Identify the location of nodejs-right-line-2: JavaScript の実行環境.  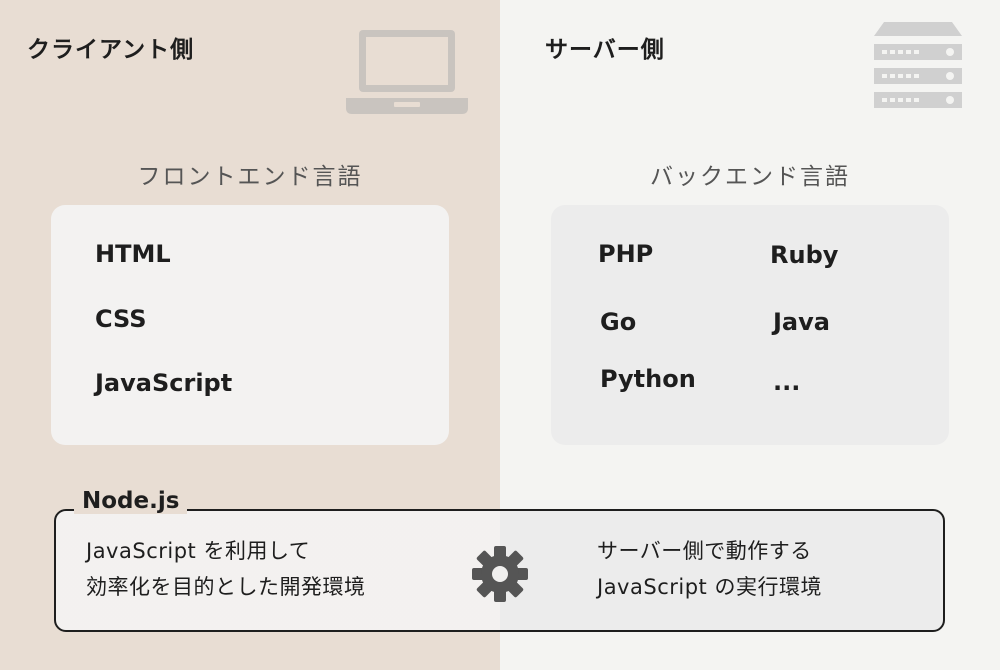
(709, 587).